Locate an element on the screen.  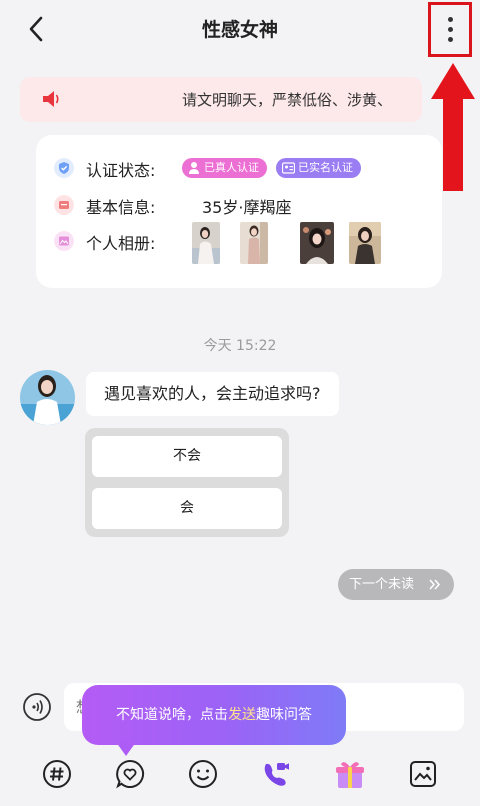
real-person-badge: 已真人认证 is located at coordinates (224, 168).